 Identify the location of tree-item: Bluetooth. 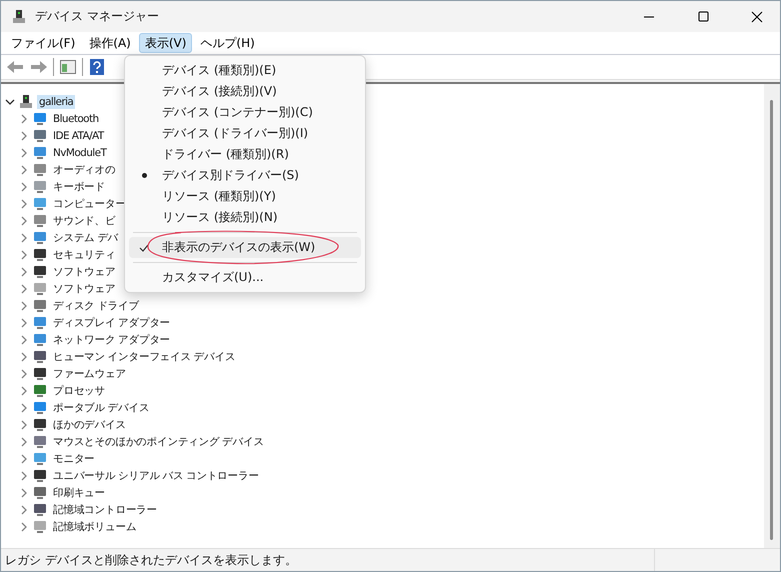
(76, 119).